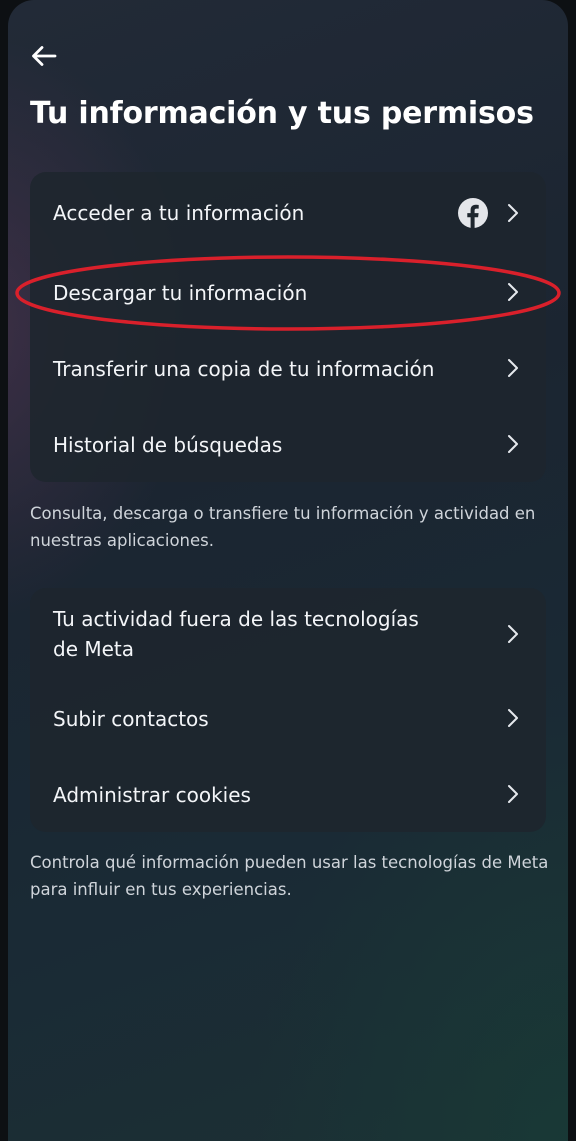  I want to click on menu-item-access-information: Acceder a tu información, so click(288, 213).